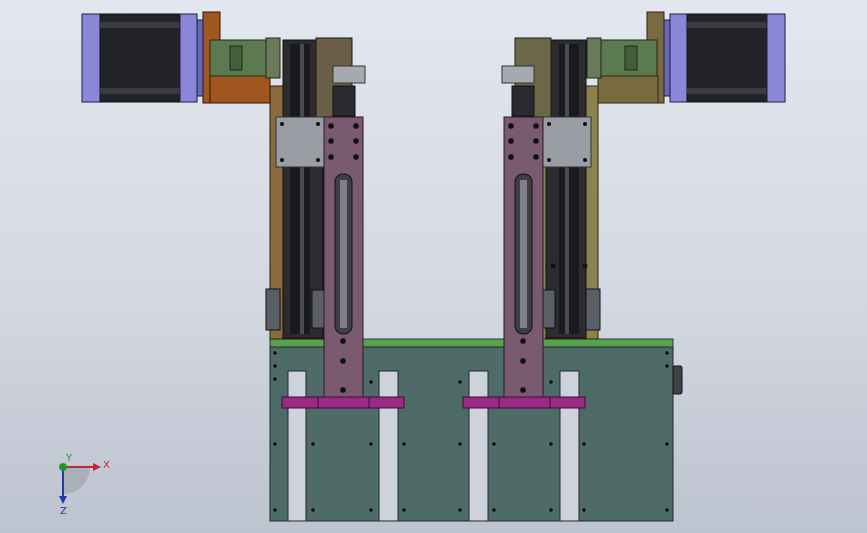 The width and height of the screenshot is (867, 533). I want to click on z-axis-label: Z, so click(63, 511).